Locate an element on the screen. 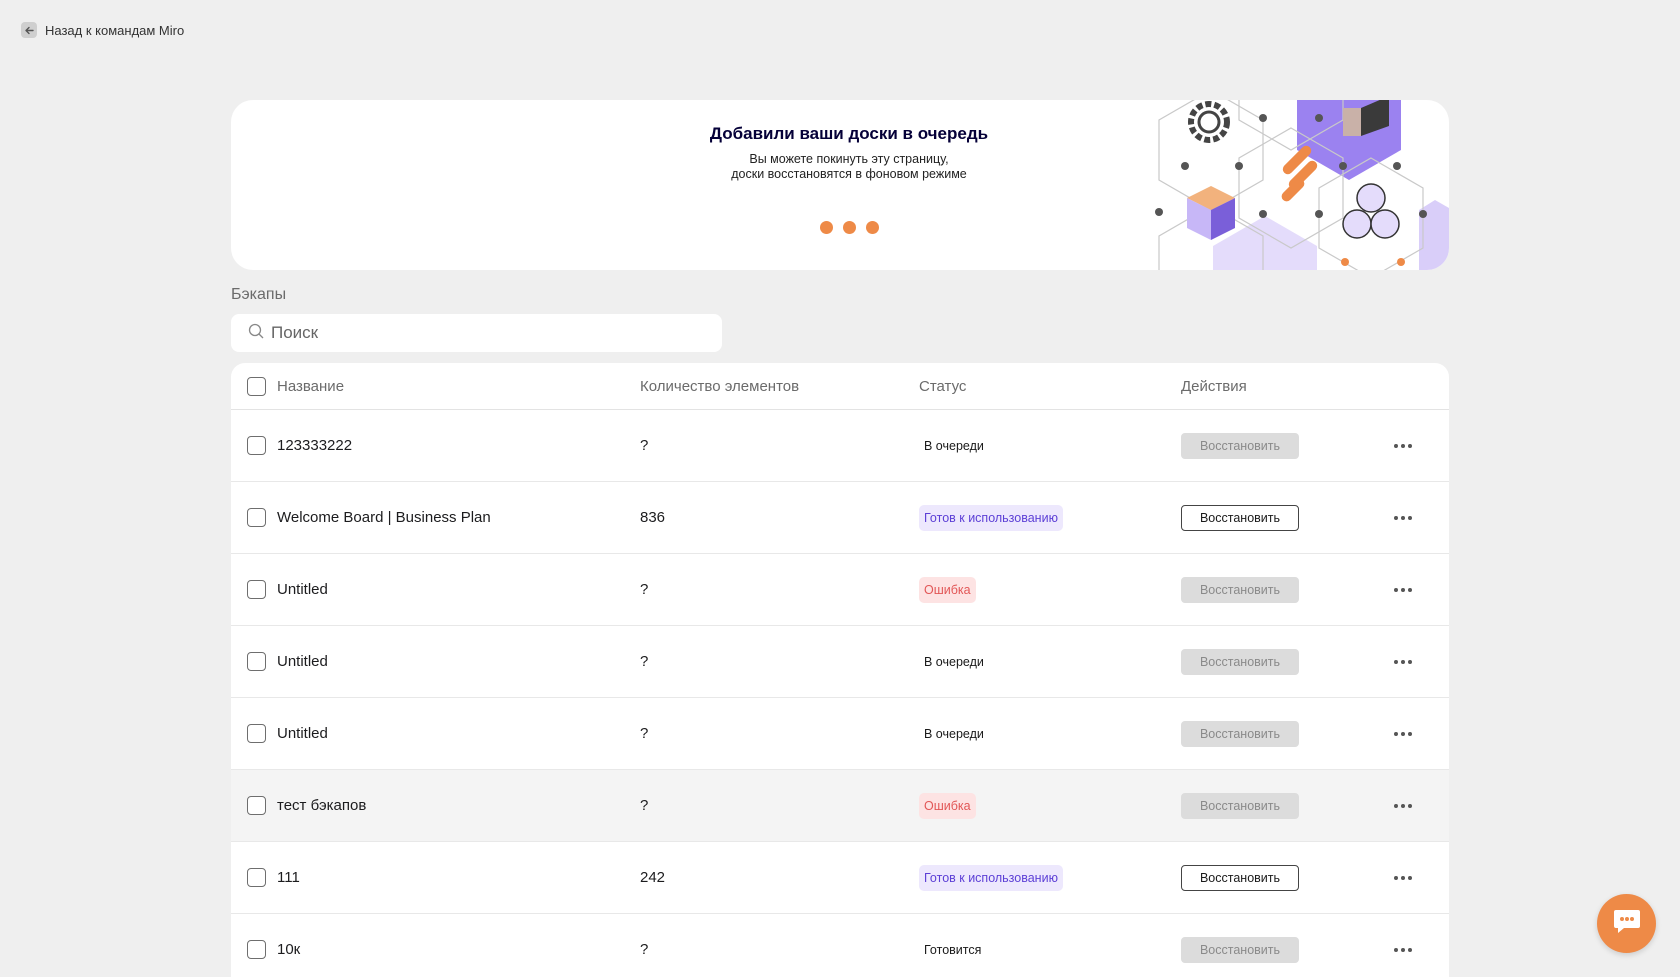 The height and width of the screenshot is (977, 1680). search-input is located at coordinates (491, 333).